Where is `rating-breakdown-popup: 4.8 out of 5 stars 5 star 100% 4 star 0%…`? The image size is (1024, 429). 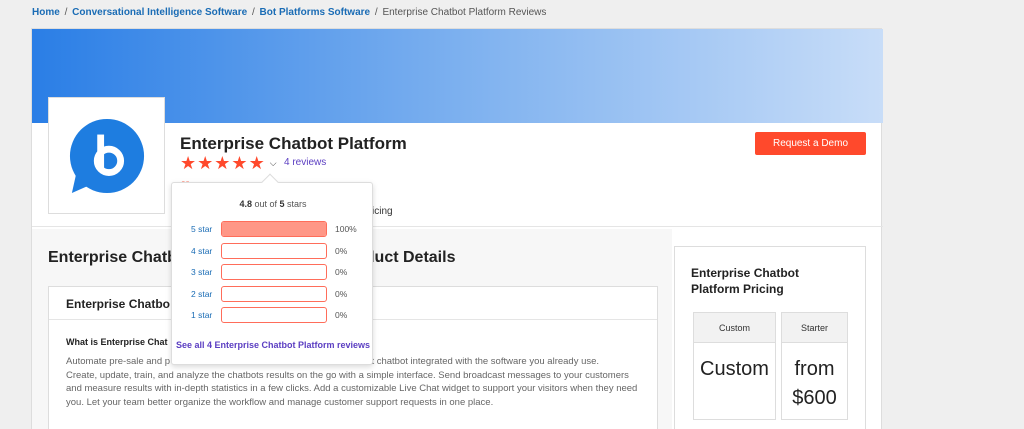 rating-breakdown-popup: 4.8 out of 5 stars 5 star 100% 4 star 0%… is located at coordinates (272, 269).